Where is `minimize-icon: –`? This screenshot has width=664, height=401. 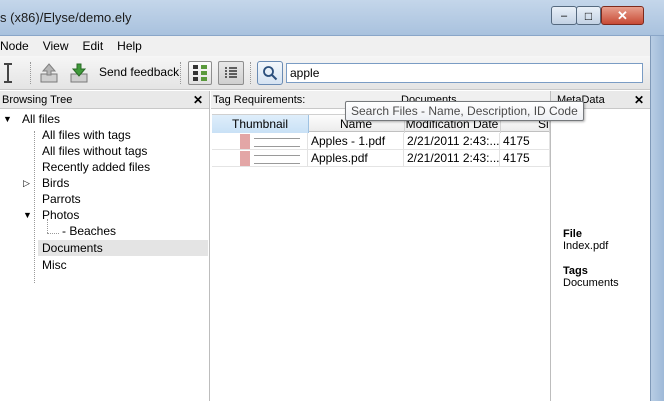 minimize-icon: – is located at coordinates (564, 15).